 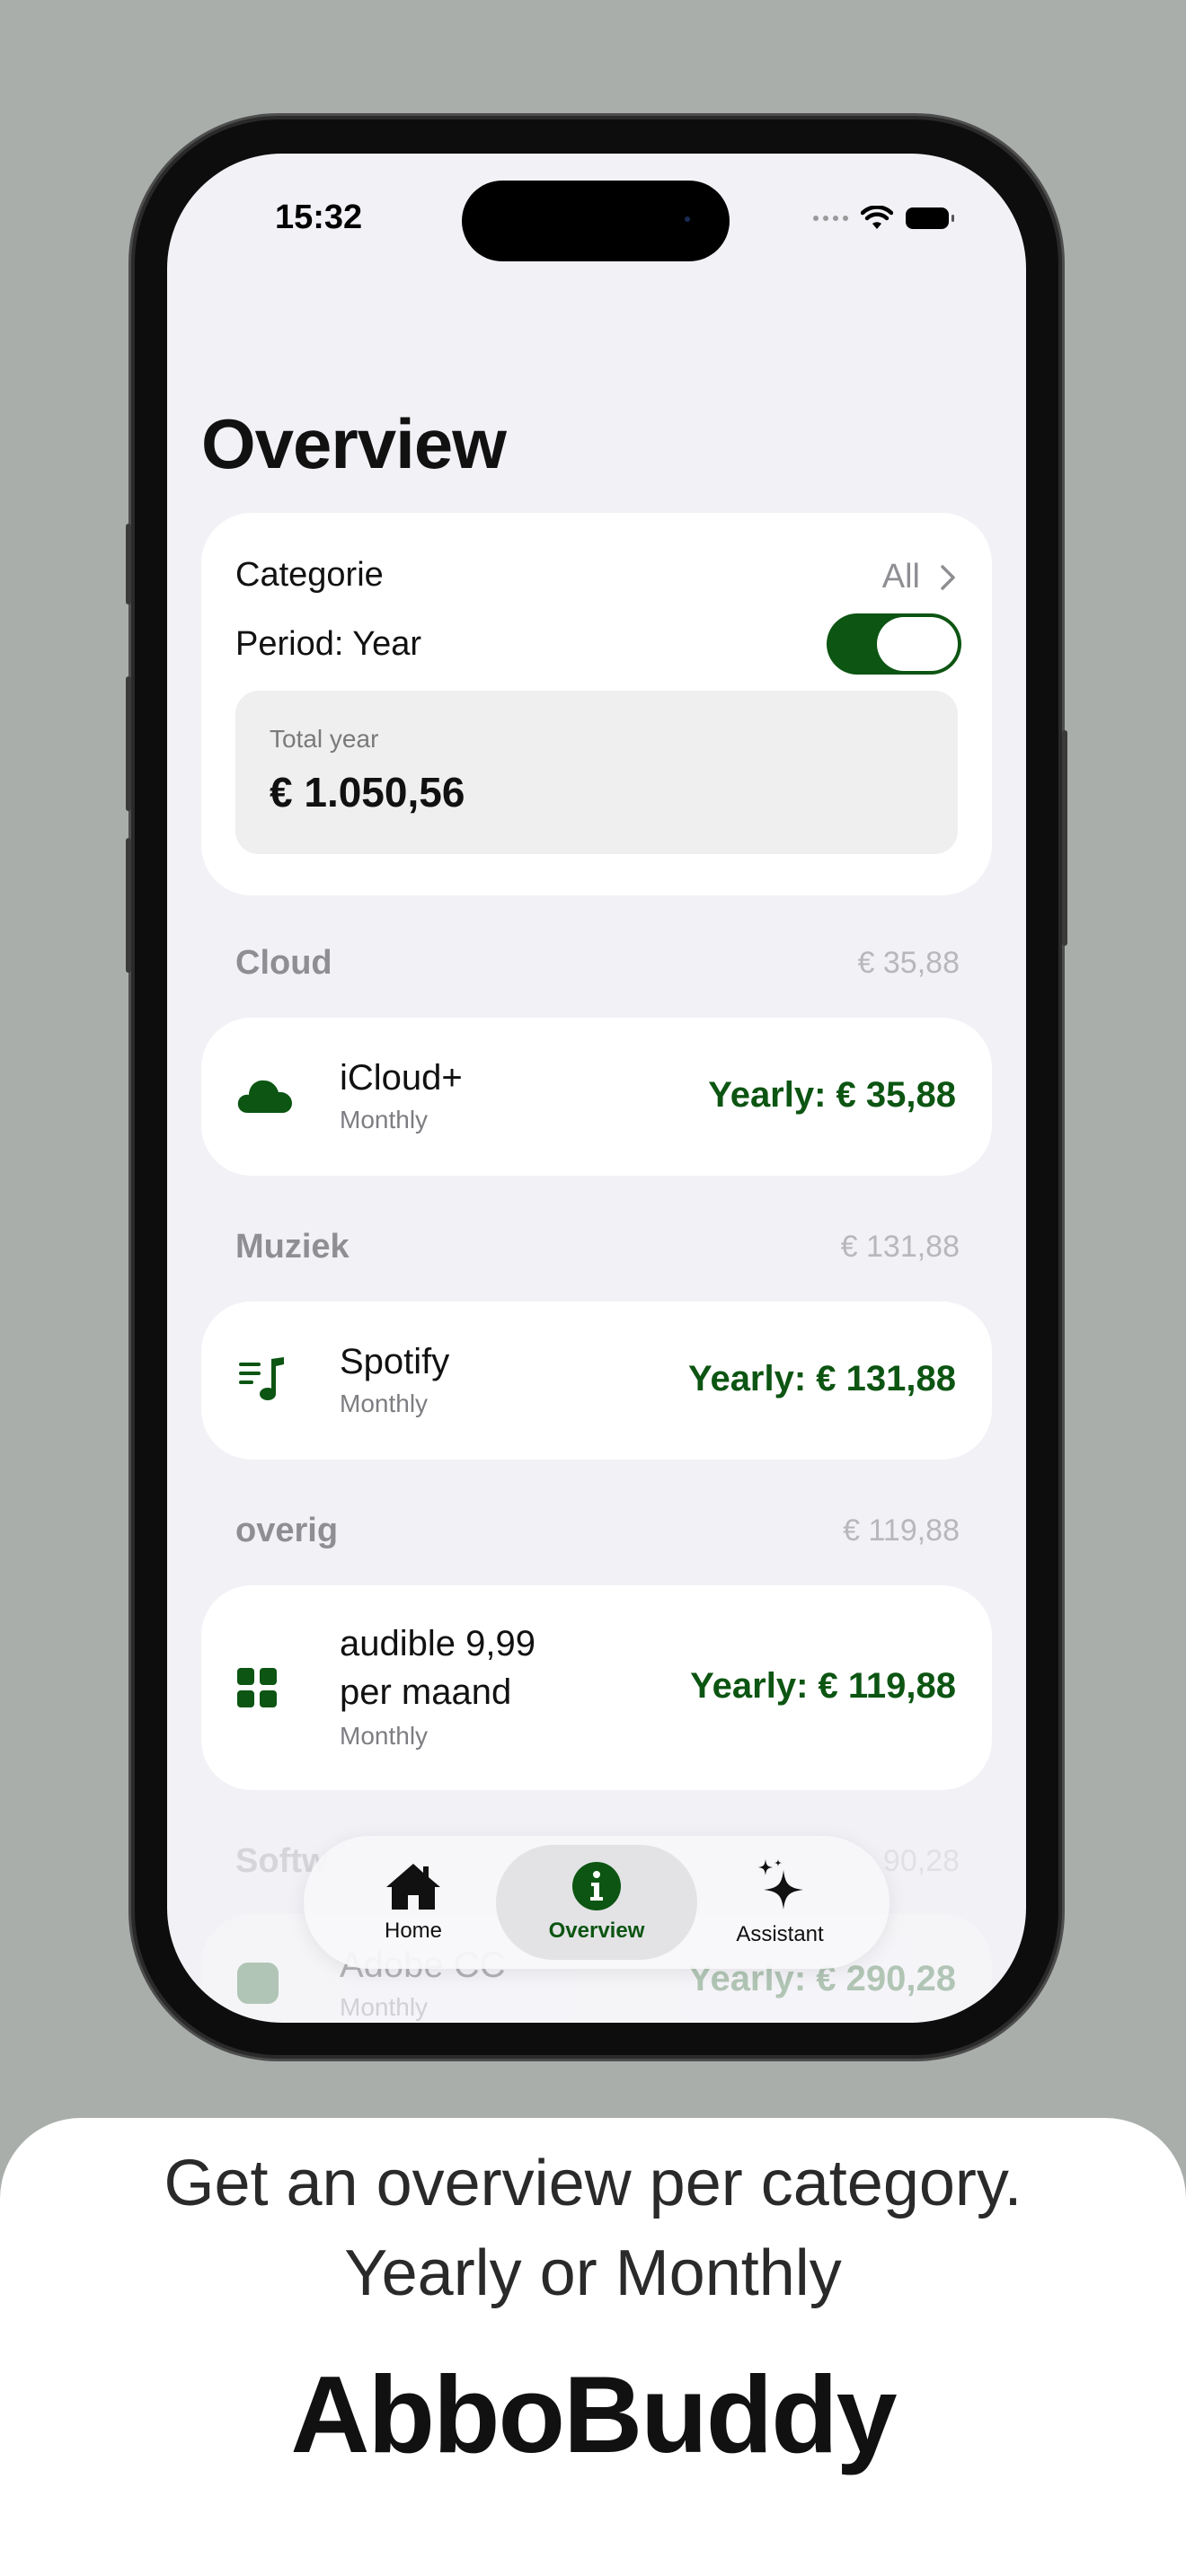 What do you see at coordinates (780, 1884) in the screenshot?
I see `sparkles-icon` at bounding box center [780, 1884].